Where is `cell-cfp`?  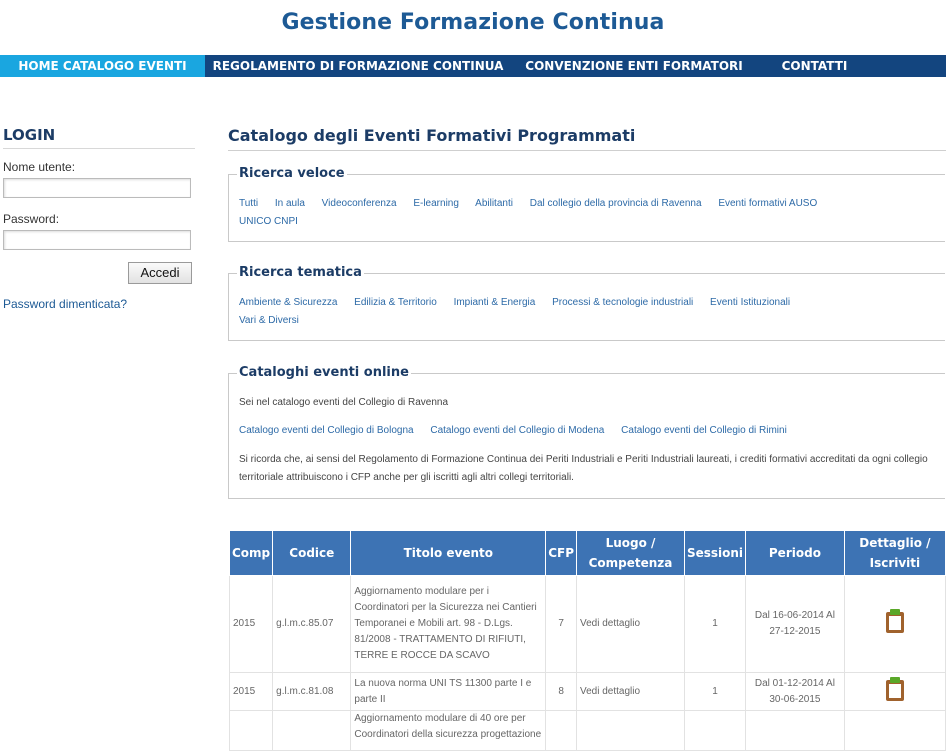
cell-cfp is located at coordinates (561, 730).